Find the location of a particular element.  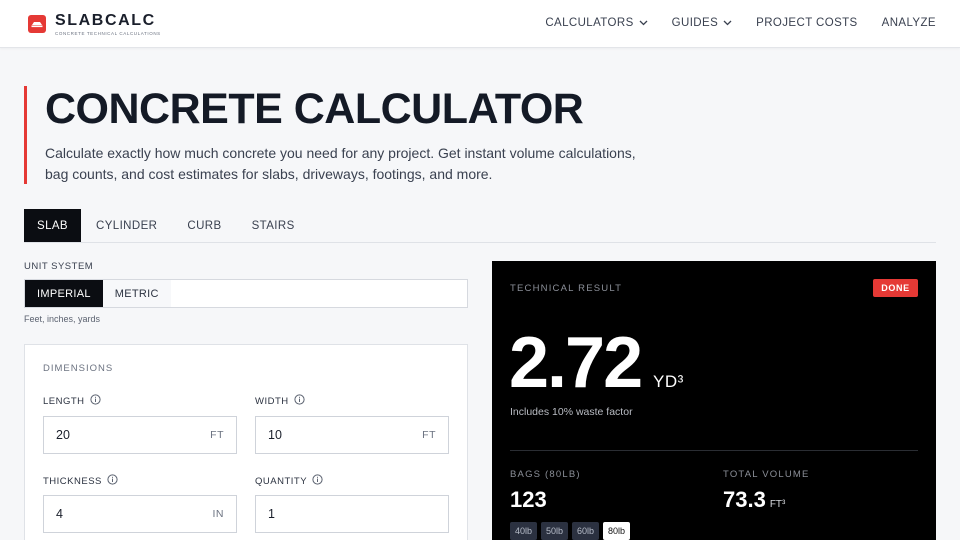

waste-note: Includes 10% waste factor is located at coordinates (571, 412).